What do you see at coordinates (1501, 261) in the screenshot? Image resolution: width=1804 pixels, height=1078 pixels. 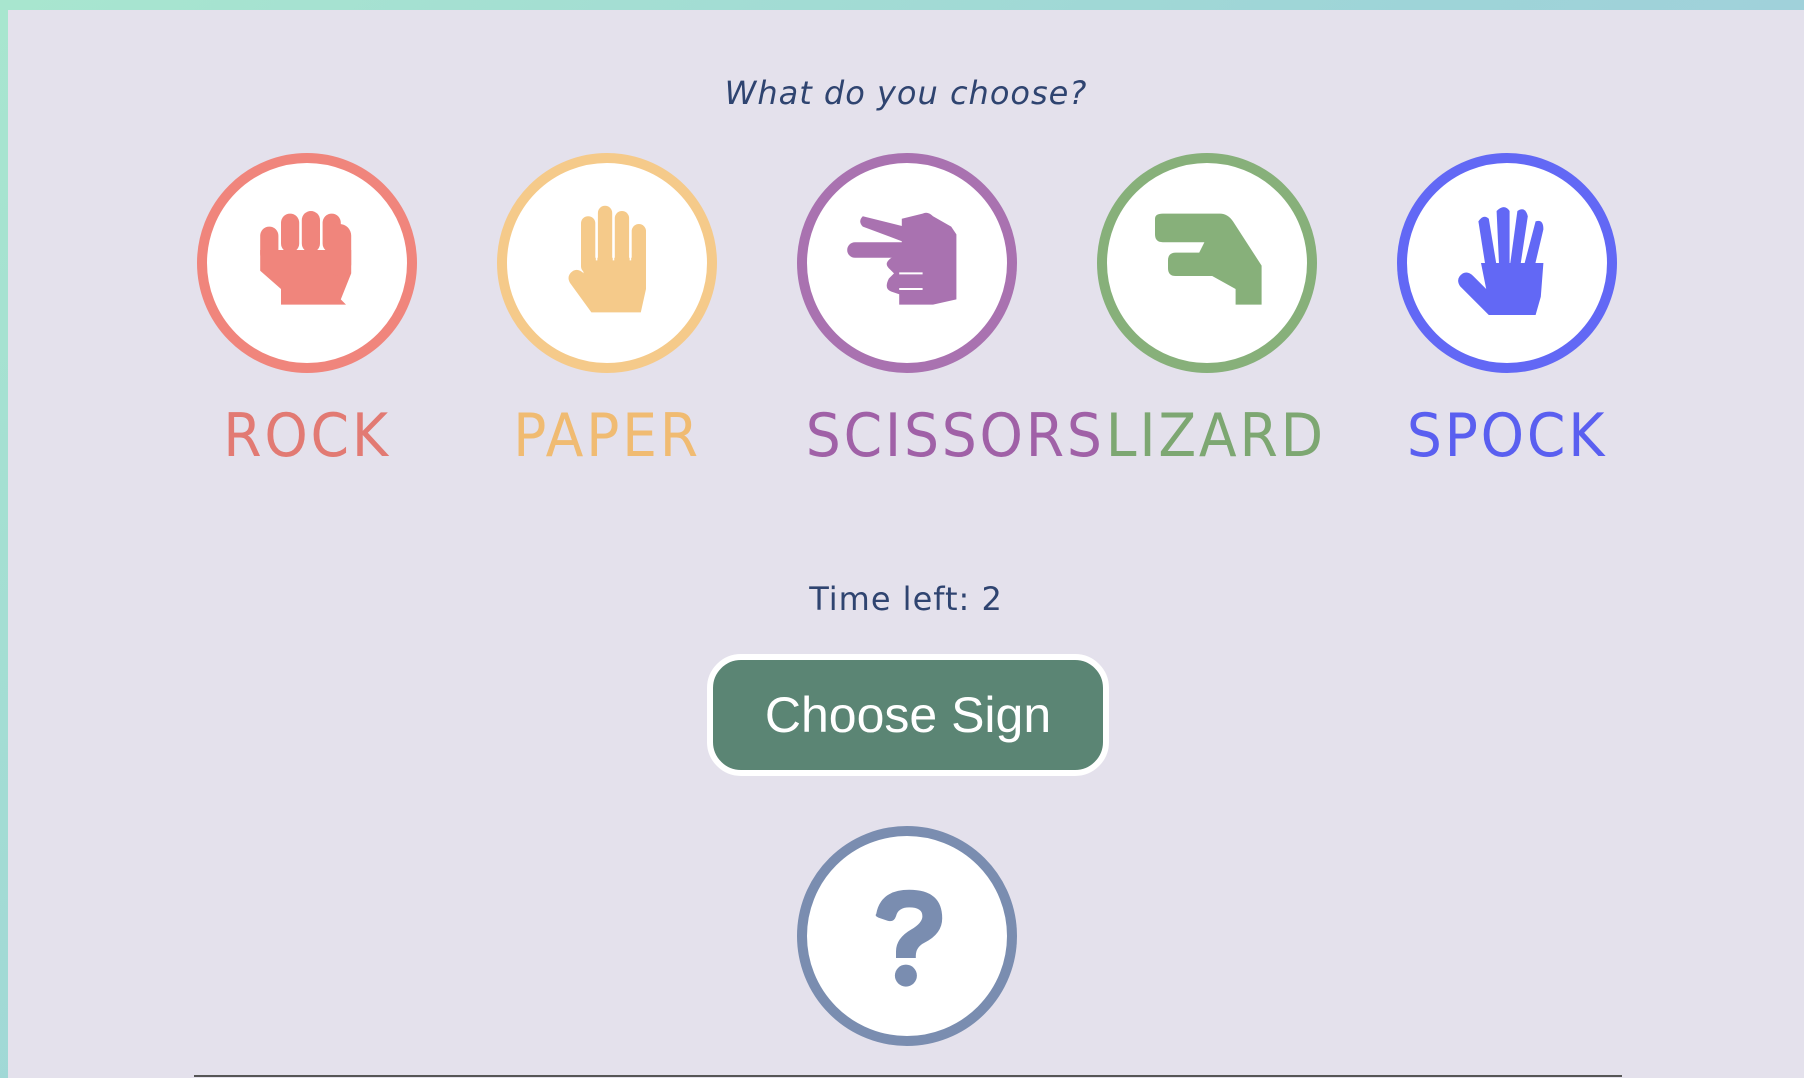 I see `spock-hand-icon` at bounding box center [1501, 261].